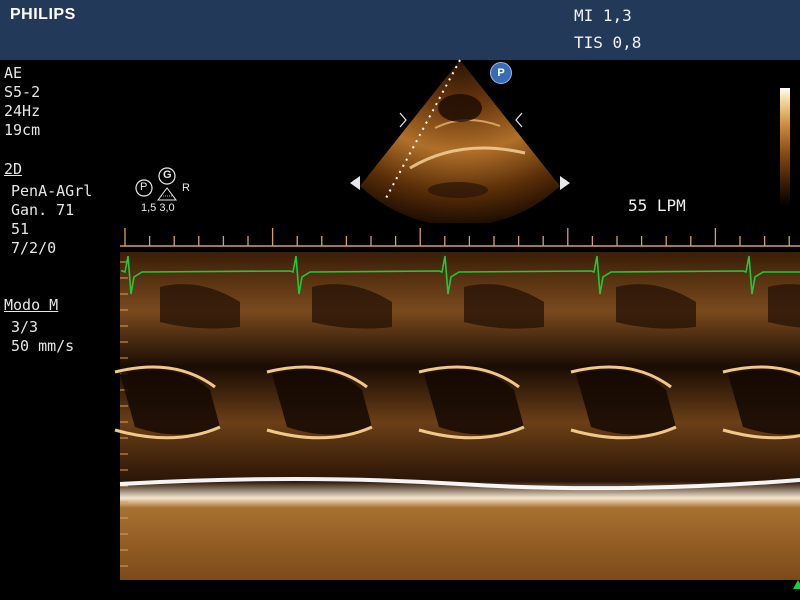 This screenshot has height=600, width=800. What do you see at coordinates (501, 73) in the screenshot?
I see `probe-orientation-badge: P` at bounding box center [501, 73].